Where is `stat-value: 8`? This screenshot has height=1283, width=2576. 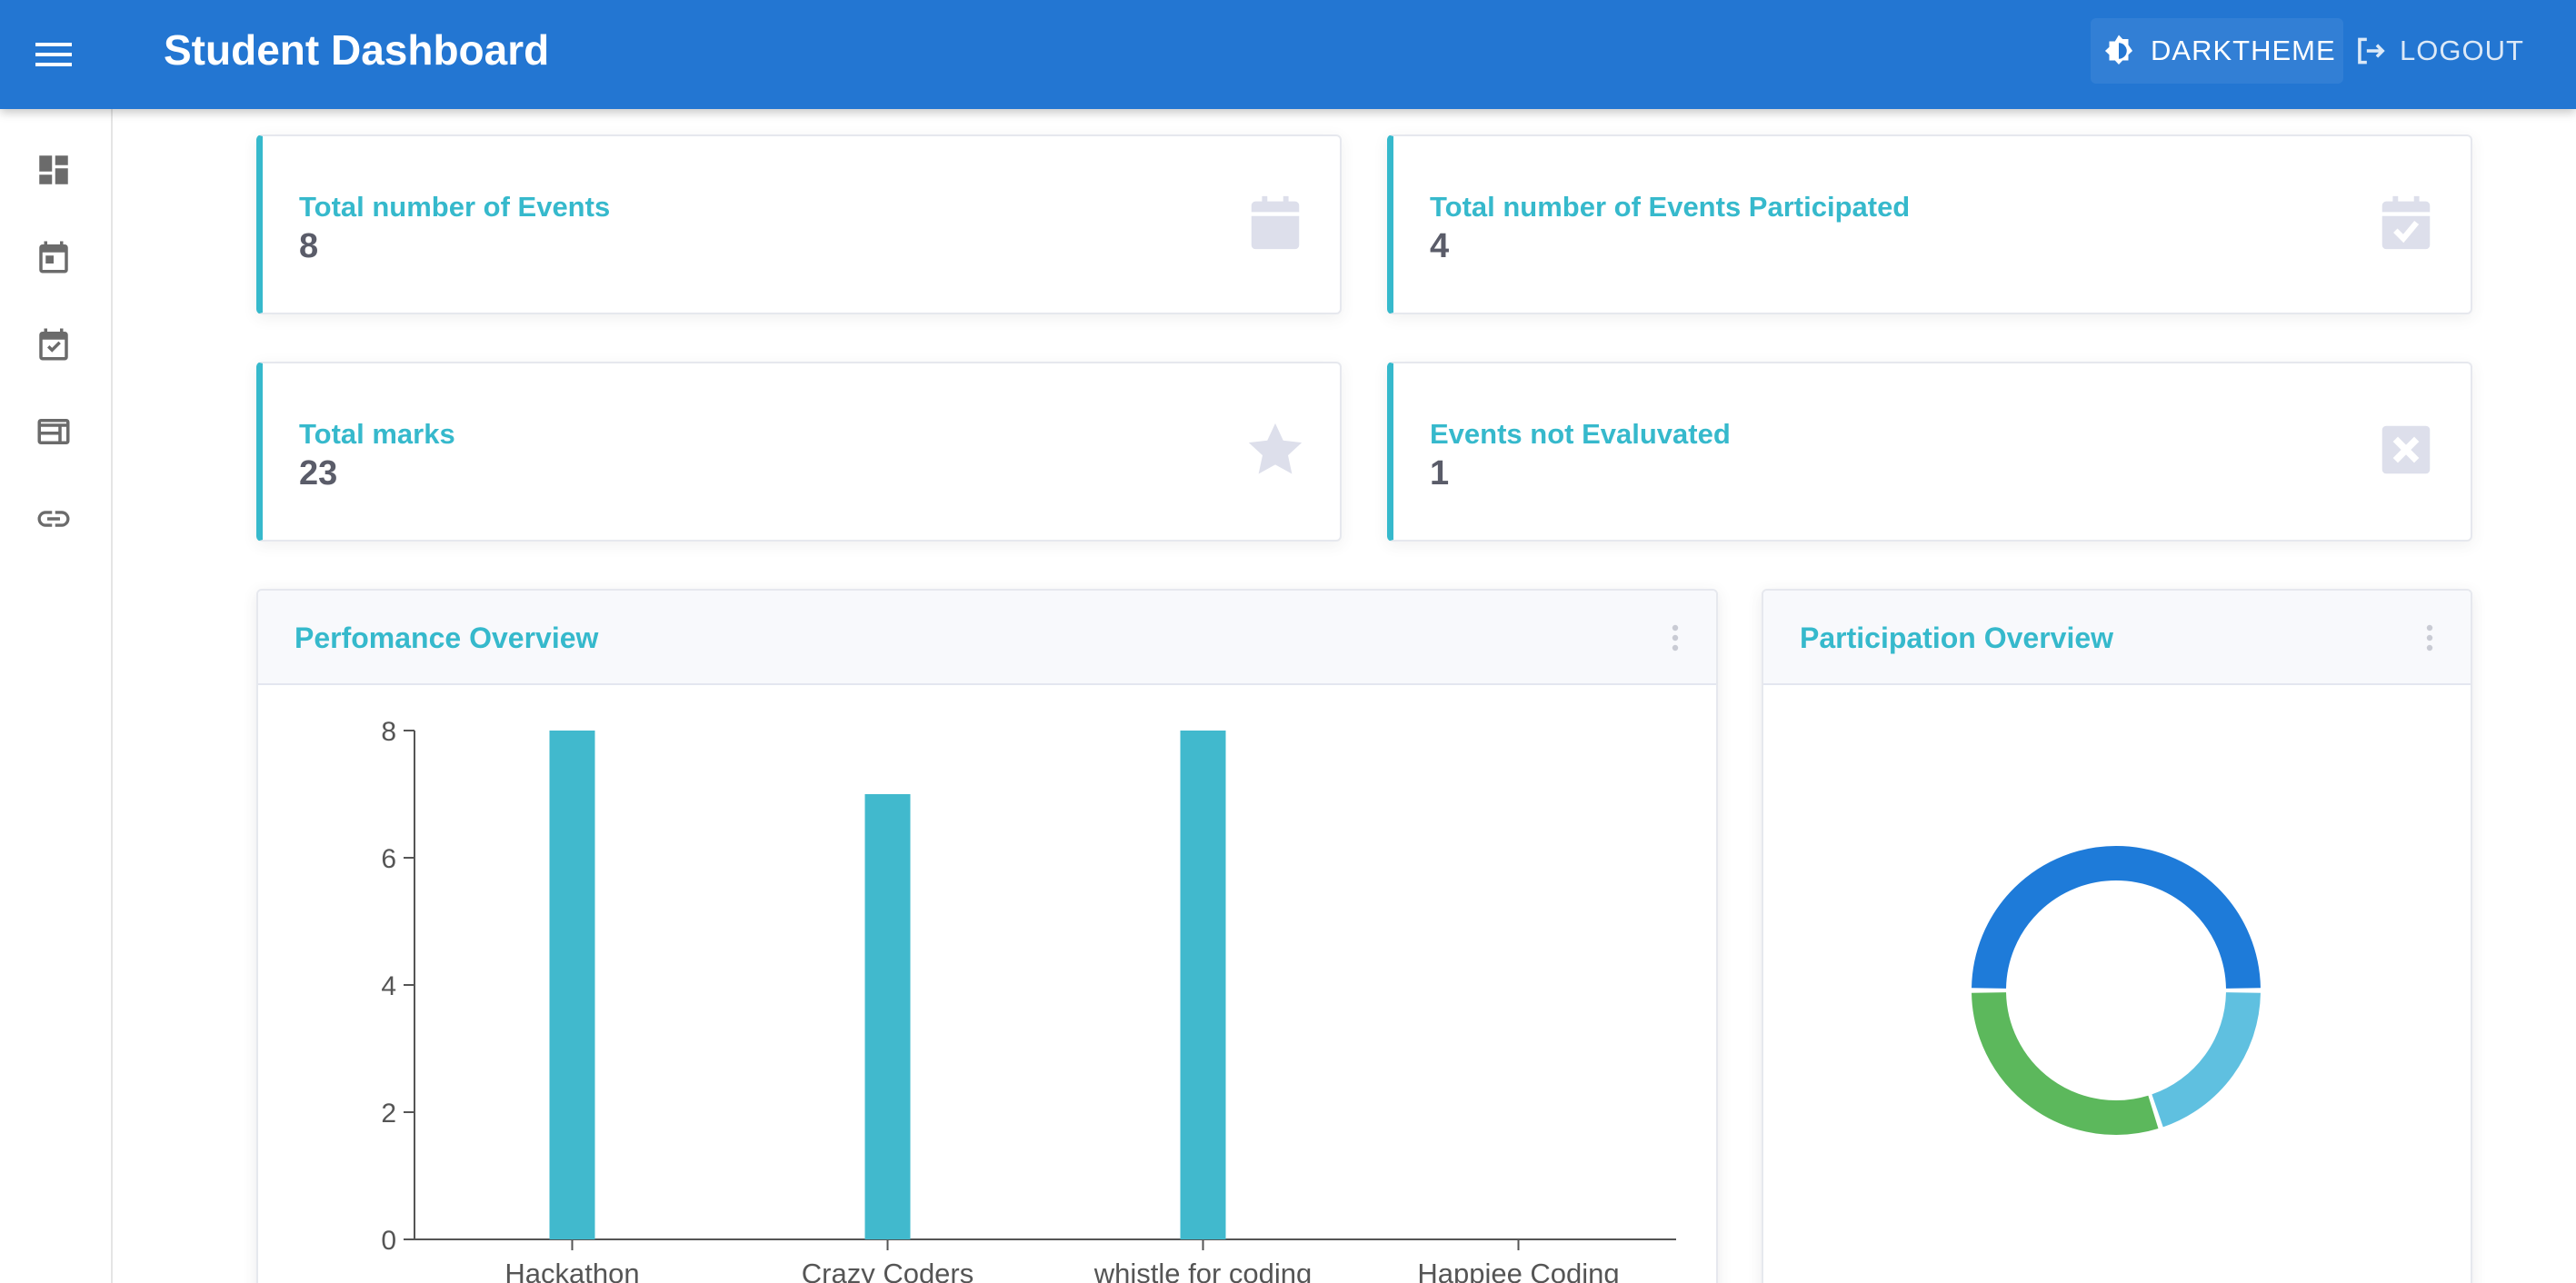 stat-value: 8 is located at coordinates (309, 246).